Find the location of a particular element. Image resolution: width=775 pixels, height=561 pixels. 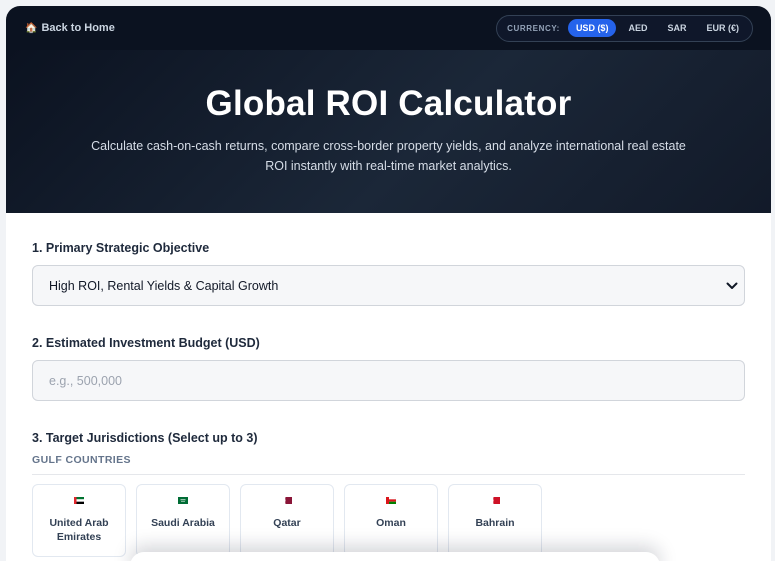

house-icon: 🏠 is located at coordinates (31, 28).